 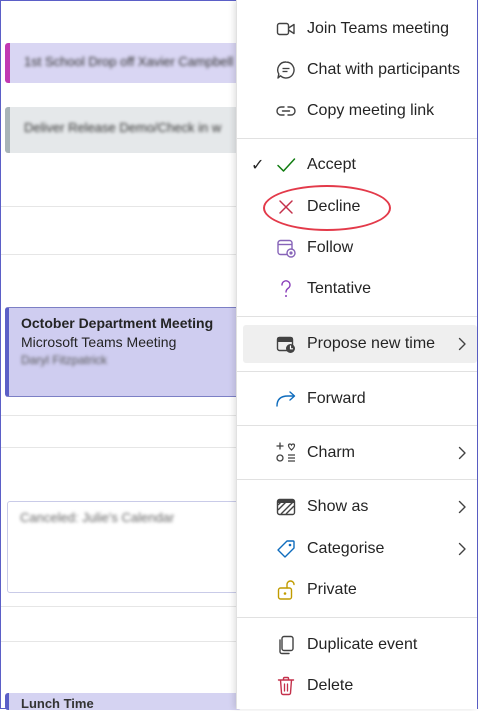 What do you see at coordinates (123, 701) in the screenshot?
I see `calendar-event: Lunch Time` at bounding box center [123, 701].